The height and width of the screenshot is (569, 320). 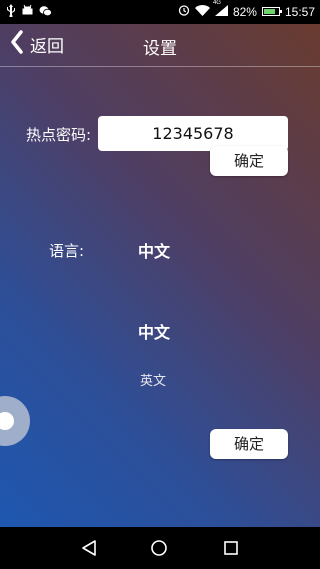 I want to click on language-option-english: 英文, so click(x=153, y=379).